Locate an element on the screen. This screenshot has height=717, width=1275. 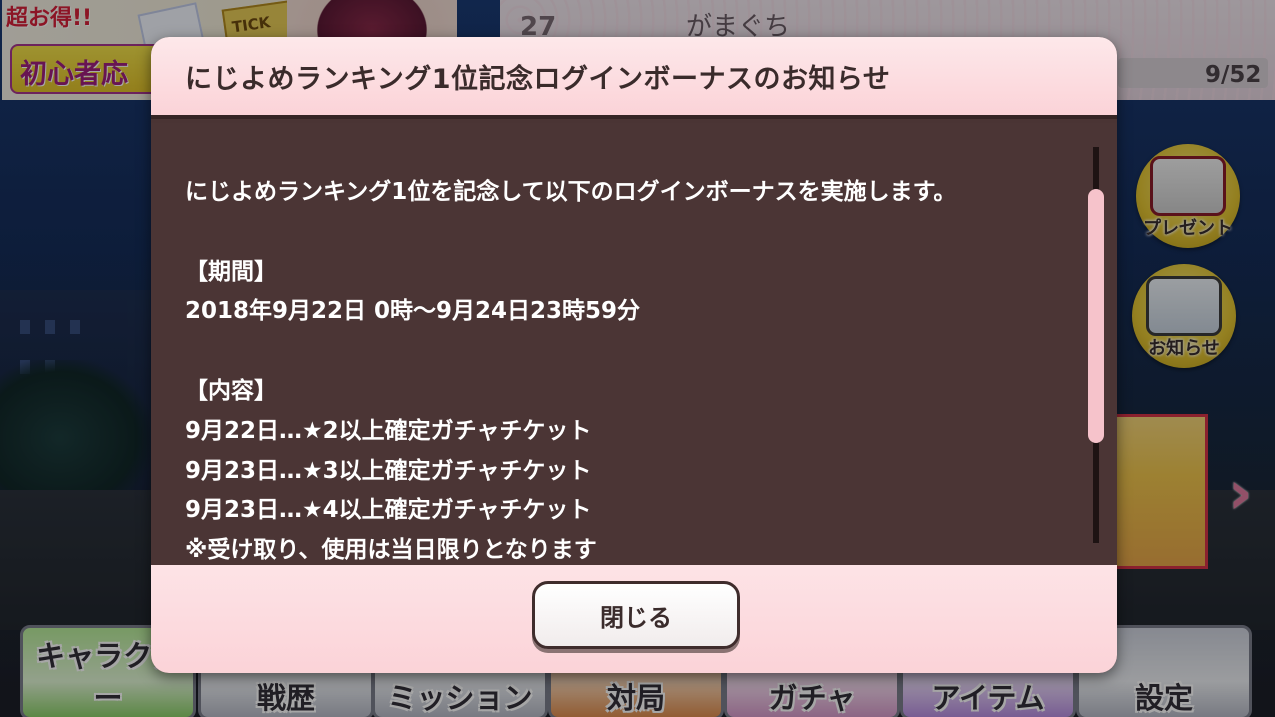
dialog-footer: 閉じる is located at coordinates (634, 619).